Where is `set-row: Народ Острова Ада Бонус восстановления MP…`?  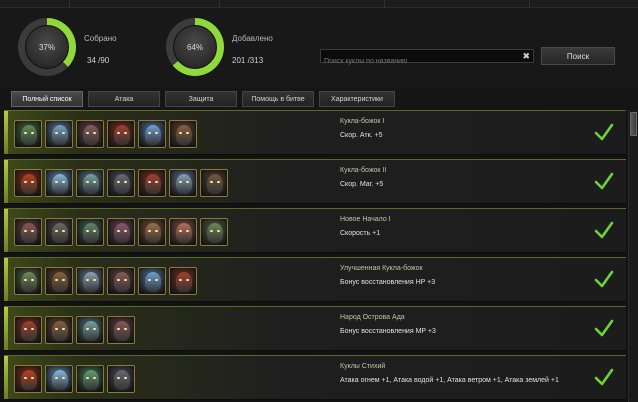 set-row: Народ Острова Ада Бонус восстановления MP… is located at coordinates (315, 328).